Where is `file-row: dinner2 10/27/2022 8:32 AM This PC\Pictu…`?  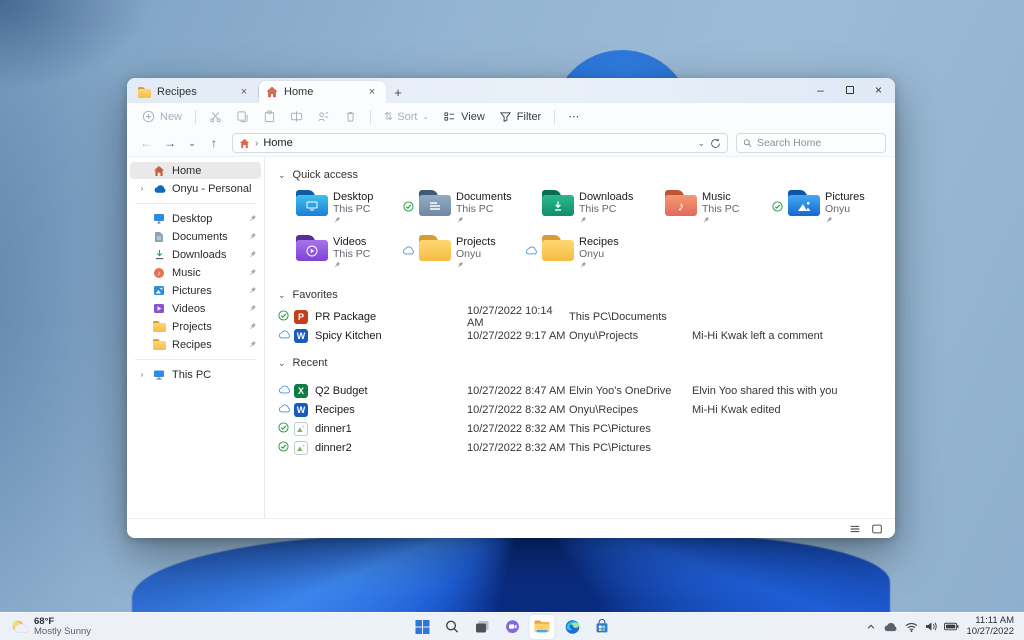 file-row: dinner2 10/27/2022 8:32 AM This PC\Pictu… is located at coordinates (586, 447).